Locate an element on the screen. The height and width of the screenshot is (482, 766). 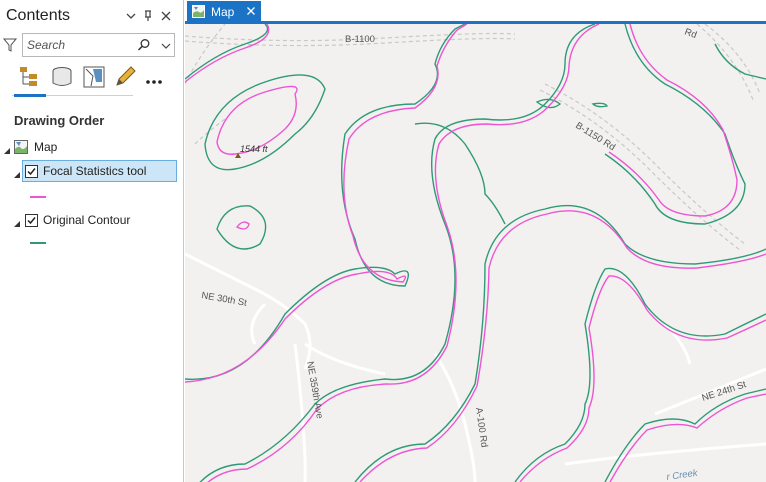
original-contour-symbol-swatch is located at coordinates (38, 243).